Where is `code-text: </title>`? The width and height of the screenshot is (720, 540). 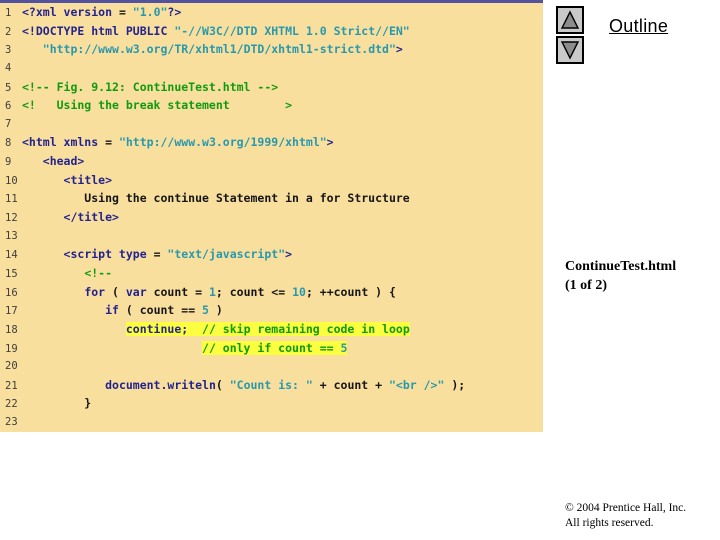
code-text: </title> is located at coordinates (70, 217).